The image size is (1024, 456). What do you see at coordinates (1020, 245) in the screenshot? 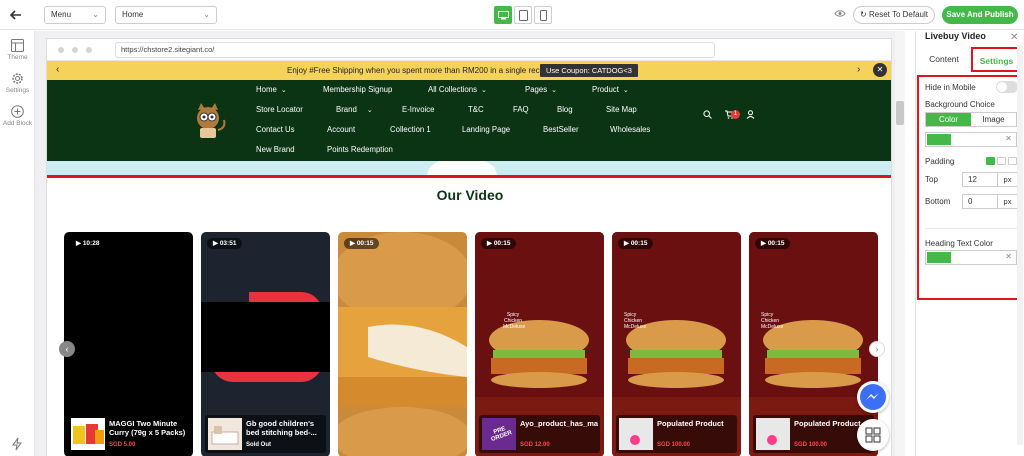
I see `panel-scrollbar` at bounding box center [1020, 245].